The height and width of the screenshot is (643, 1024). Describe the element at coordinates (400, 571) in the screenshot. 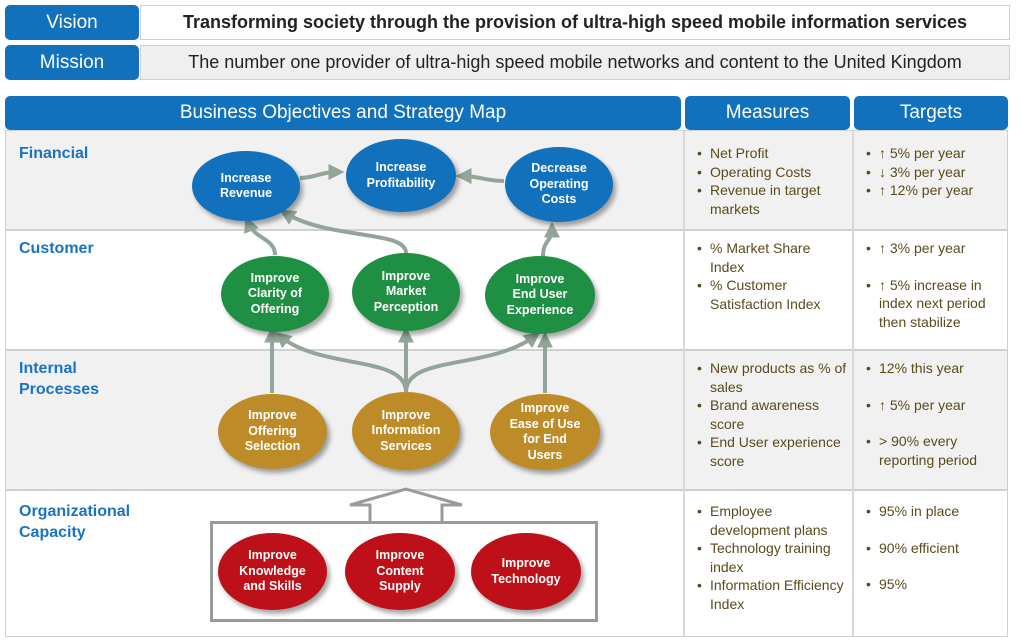

I see `node-improve-content-supply: Improve Content Supply` at that location.